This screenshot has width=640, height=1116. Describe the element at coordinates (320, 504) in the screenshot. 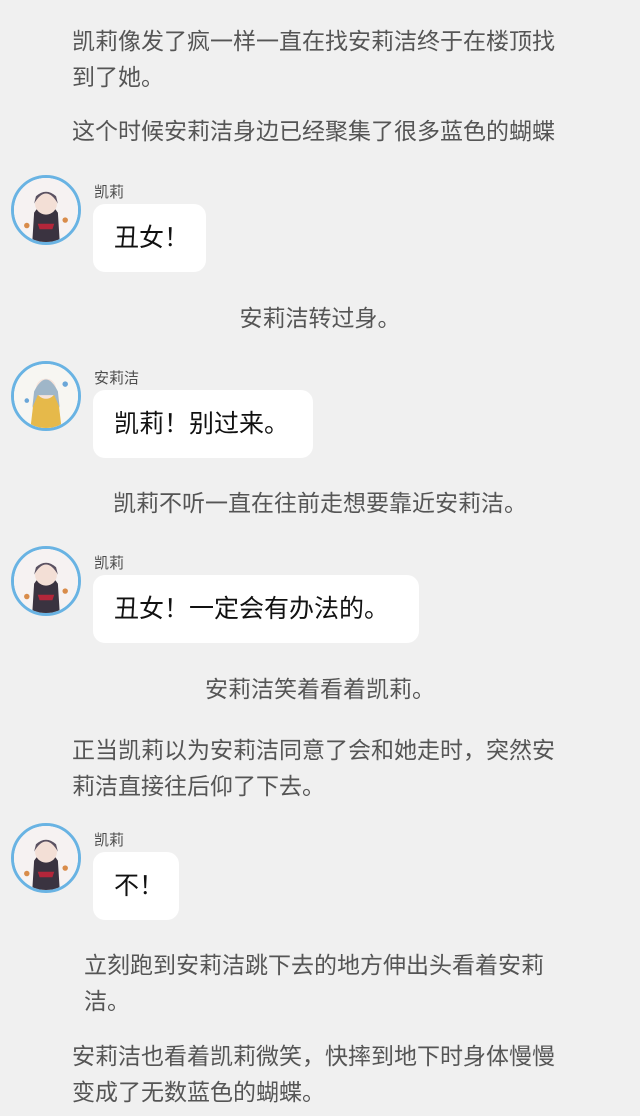

I see `narration-text: 凯莉不听一直在往前走想要靠近安莉洁。` at that location.